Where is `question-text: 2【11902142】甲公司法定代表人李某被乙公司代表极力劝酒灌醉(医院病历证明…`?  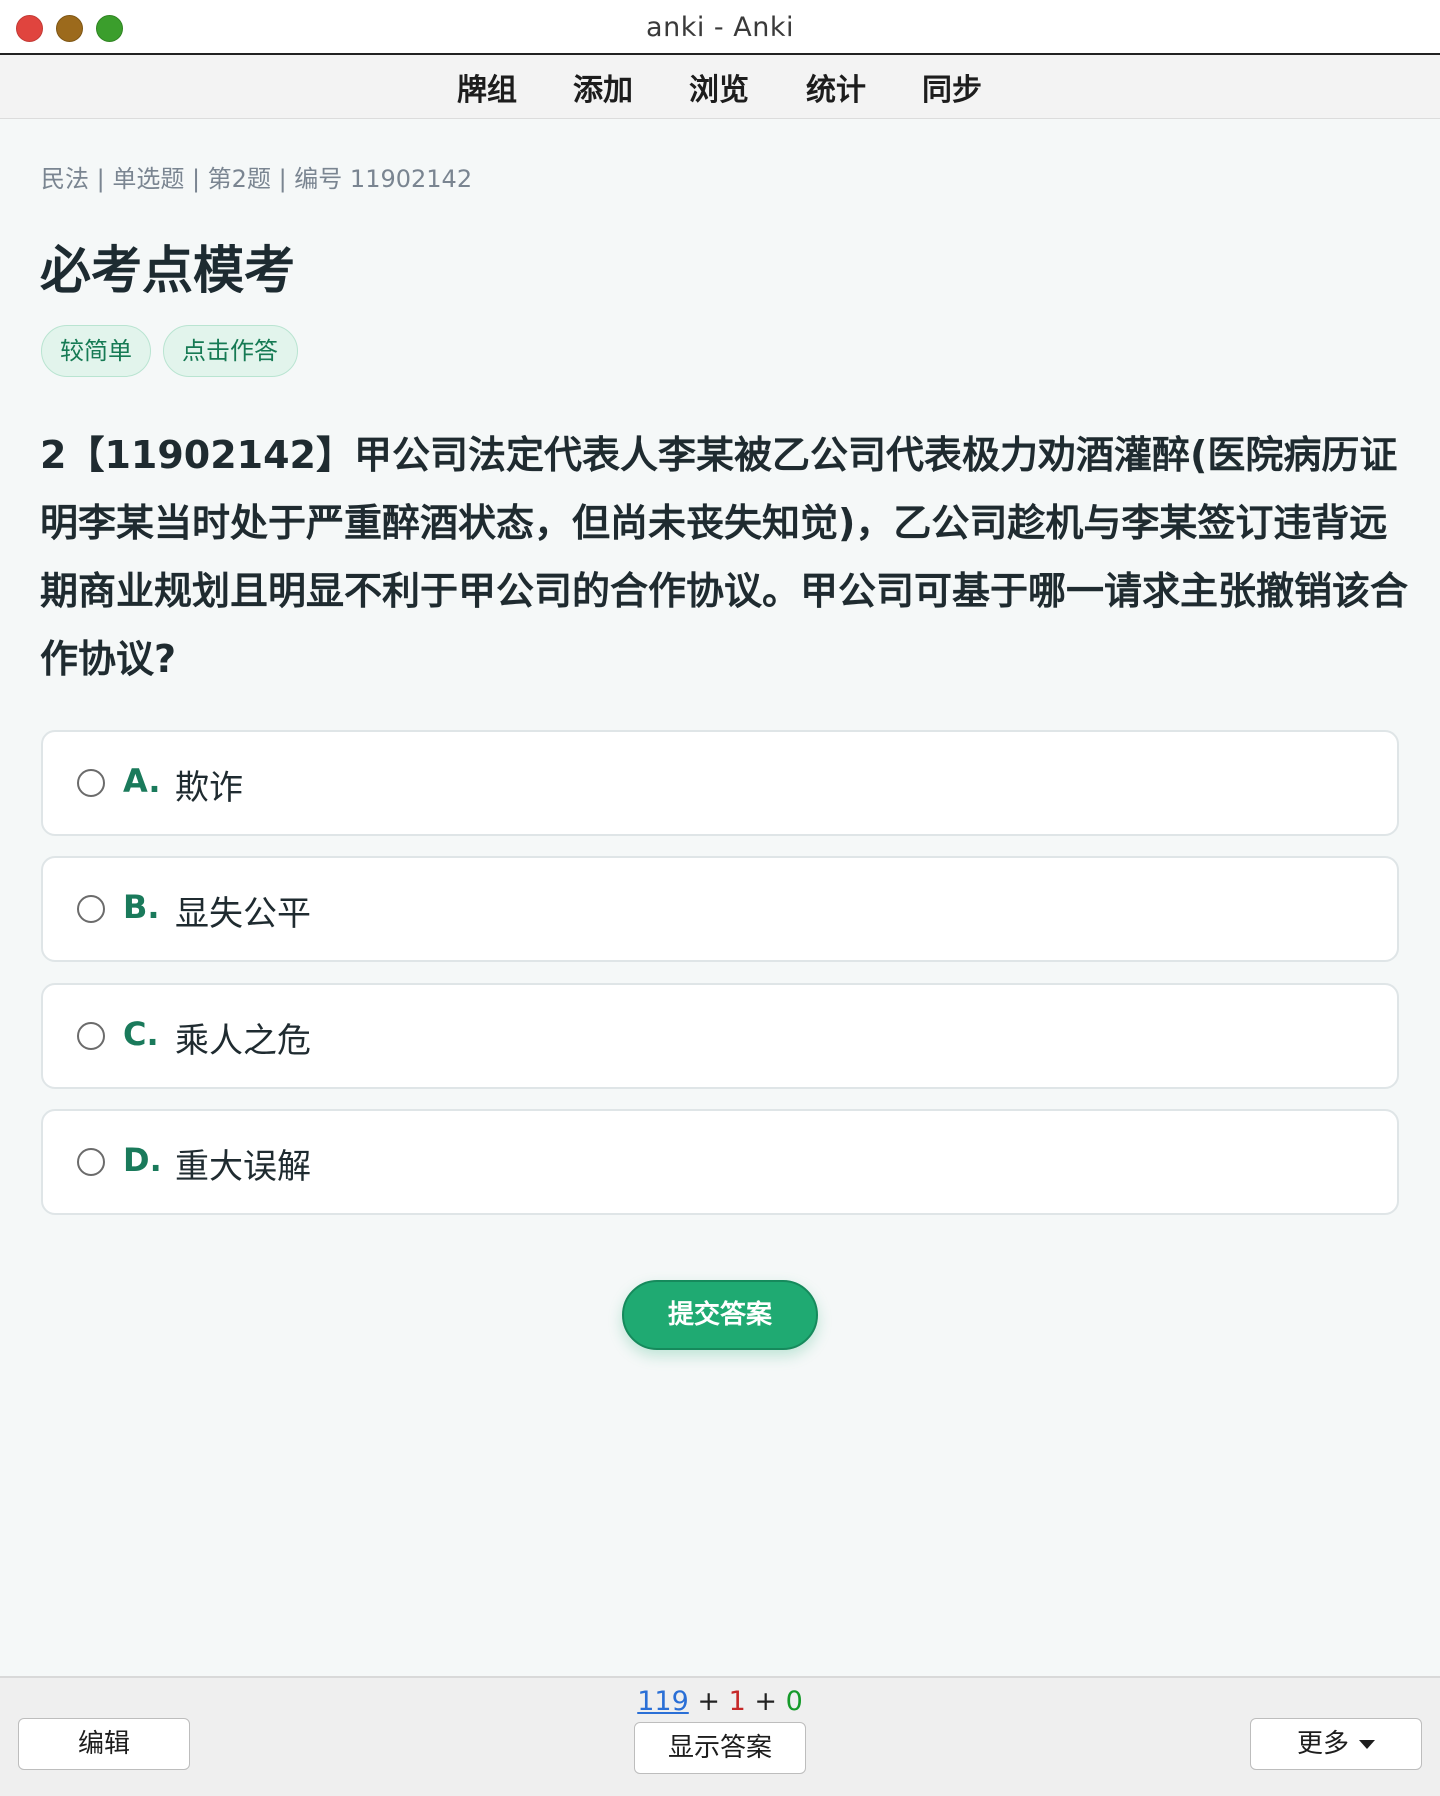
question-text: 2【11902142】甲公司法定代表人李某被乙公司代表极力劝酒灌醉(医院病历证明… is located at coordinates (724, 557).